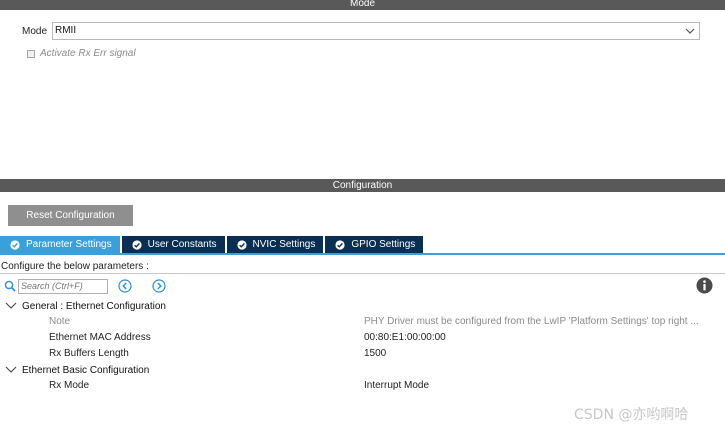 Image resolution: width=725 pixels, height=432 pixels. I want to click on tab-underline, so click(362, 254).